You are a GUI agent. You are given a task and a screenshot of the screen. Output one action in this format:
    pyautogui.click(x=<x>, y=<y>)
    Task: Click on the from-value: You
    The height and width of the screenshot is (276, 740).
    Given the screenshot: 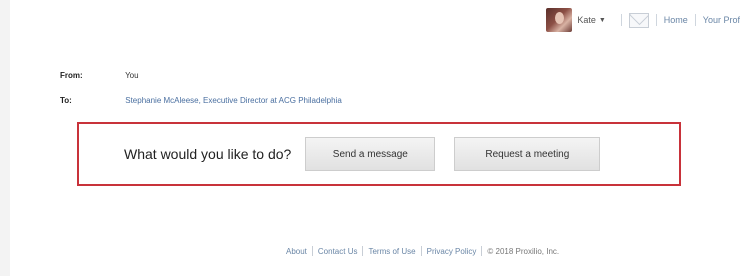 What is the action you would take?
    pyautogui.click(x=132, y=75)
    